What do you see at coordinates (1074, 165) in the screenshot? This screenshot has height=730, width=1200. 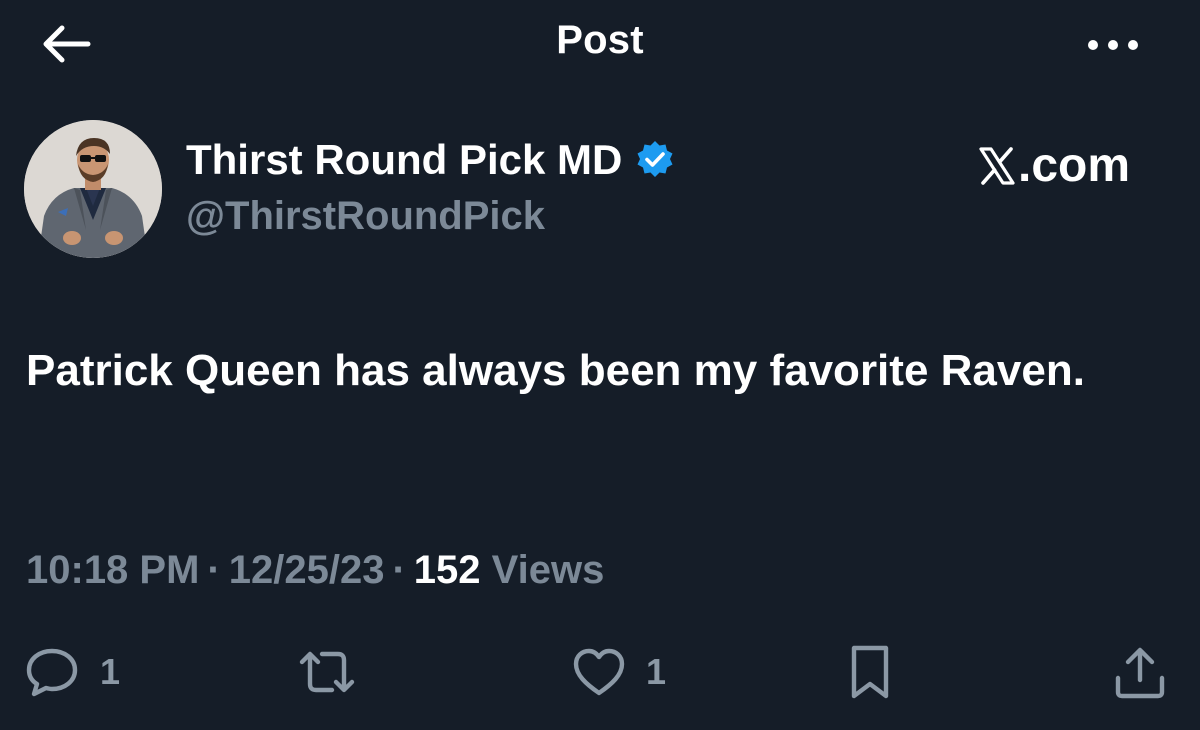 I see `source-domain-text: .com` at bounding box center [1074, 165].